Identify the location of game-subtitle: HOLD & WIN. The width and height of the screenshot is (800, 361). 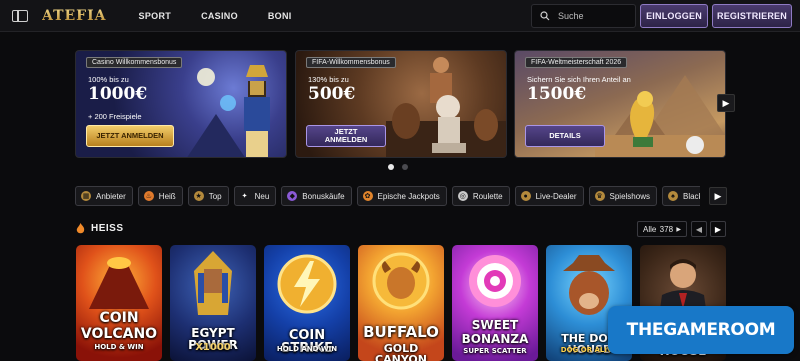
(119, 347).